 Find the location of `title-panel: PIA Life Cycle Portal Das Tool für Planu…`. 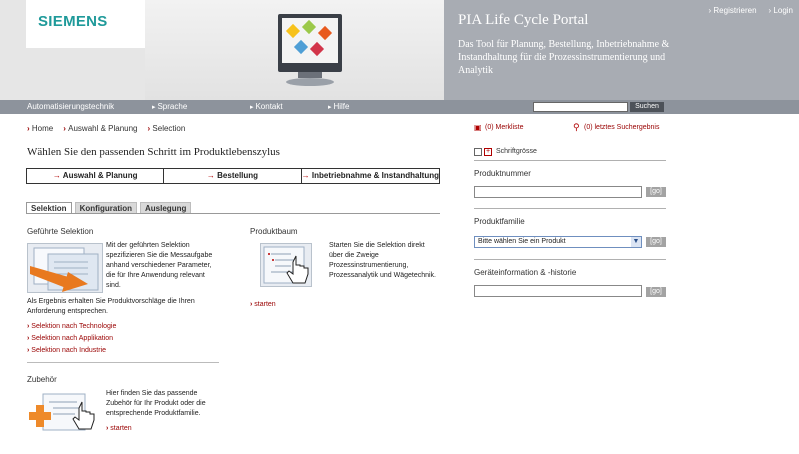

title-panel: PIA Life Cycle Portal Das Tool für Planu… is located at coordinates (621, 50).